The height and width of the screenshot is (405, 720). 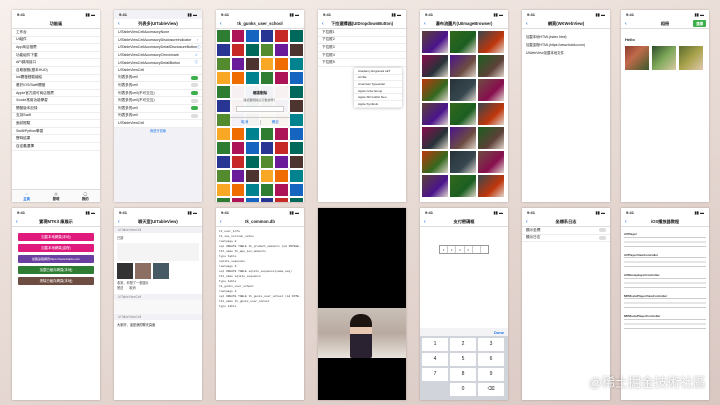 I want to click on button-clear-cache: 清除已緩存網頁(本地), so click(x=56, y=281).